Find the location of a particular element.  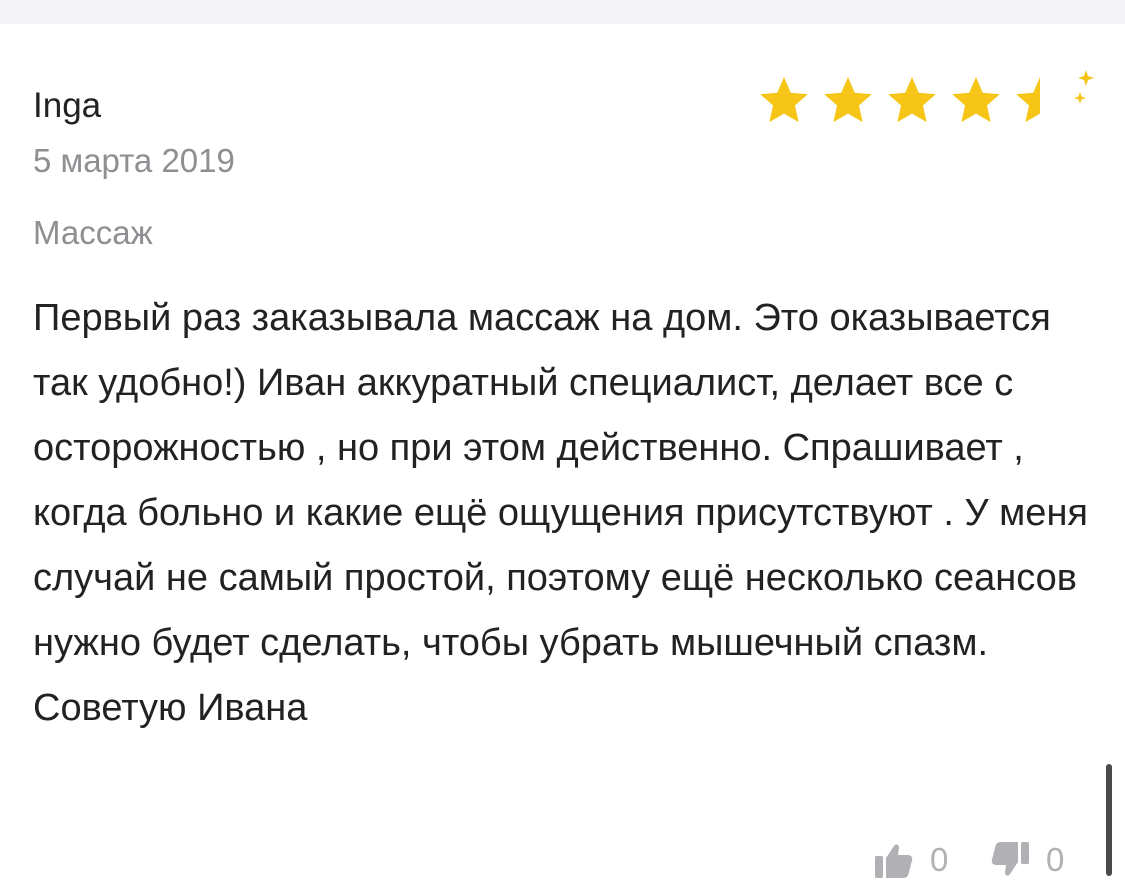

half-star-icon is located at coordinates (1028, 100).